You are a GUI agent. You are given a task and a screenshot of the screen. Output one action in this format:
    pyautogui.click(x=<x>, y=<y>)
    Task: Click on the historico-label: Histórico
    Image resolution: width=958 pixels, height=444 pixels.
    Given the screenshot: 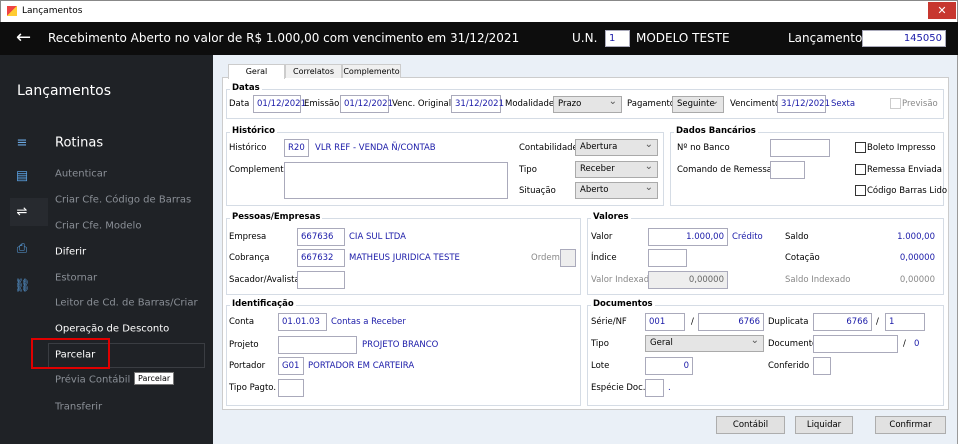 What is the action you would take?
    pyautogui.click(x=248, y=148)
    